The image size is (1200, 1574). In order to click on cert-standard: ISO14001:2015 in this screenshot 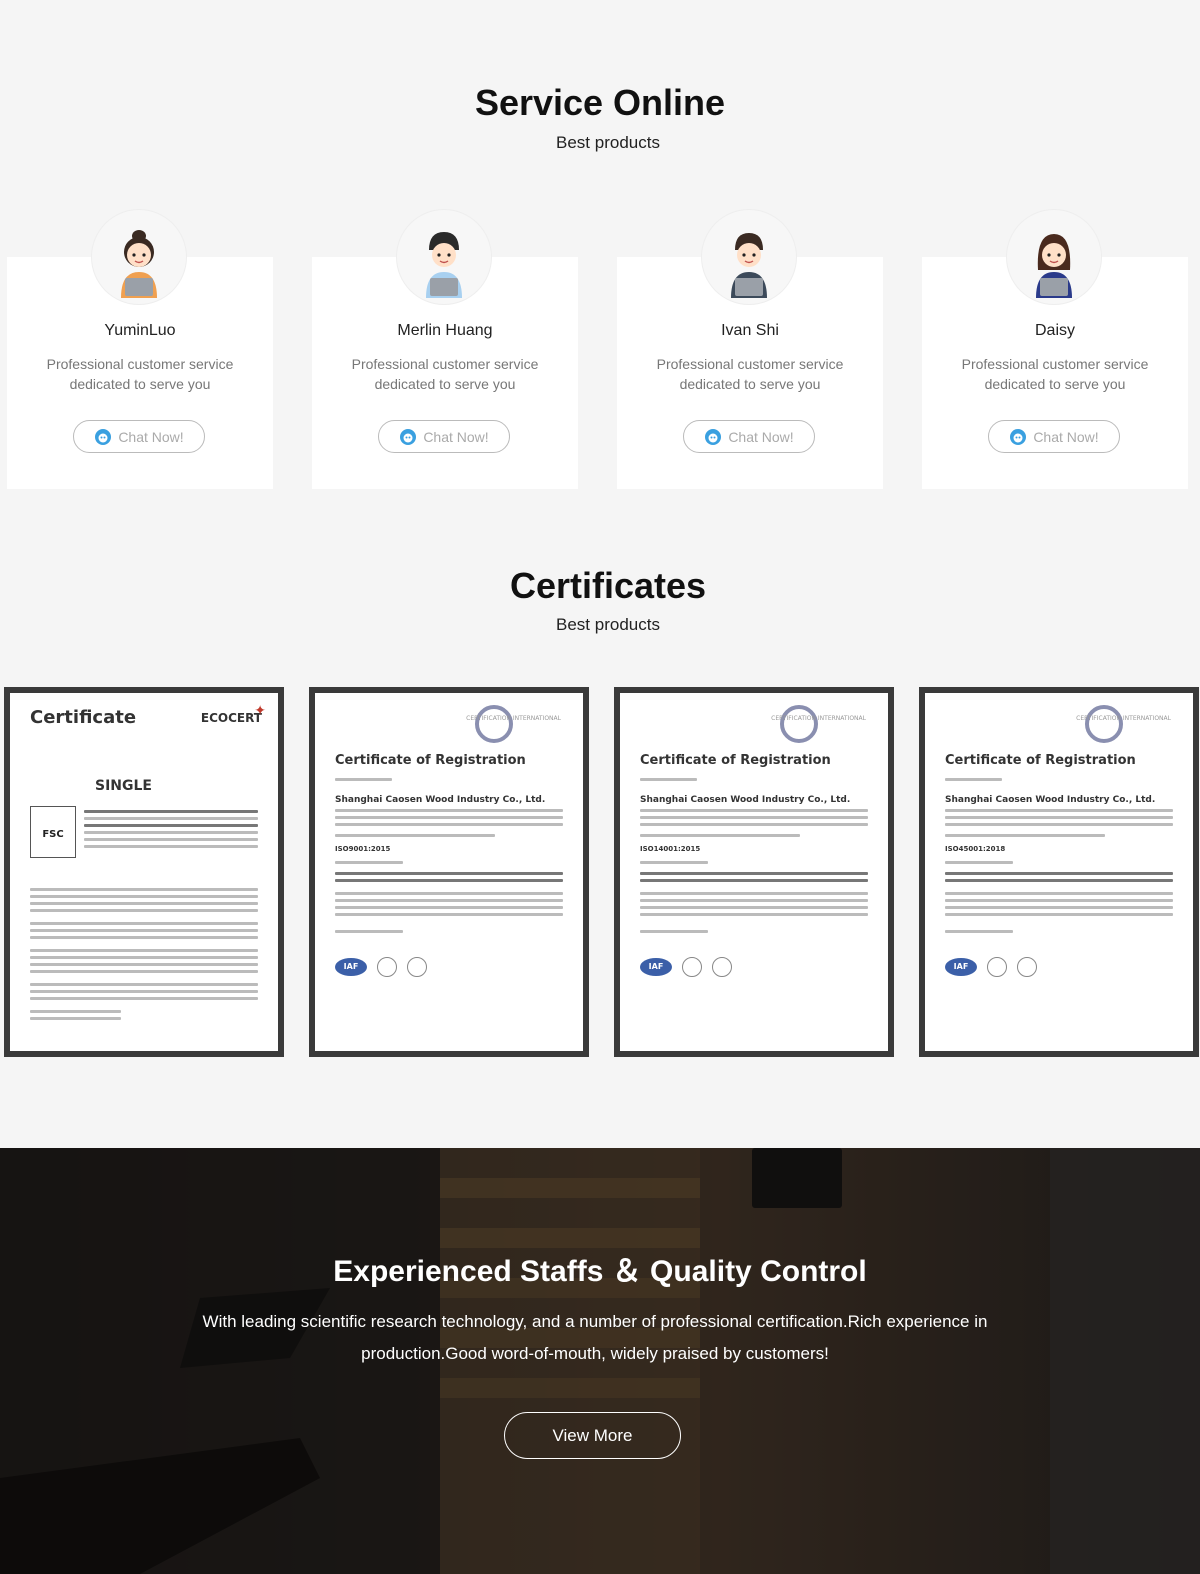, I will do `click(670, 849)`.